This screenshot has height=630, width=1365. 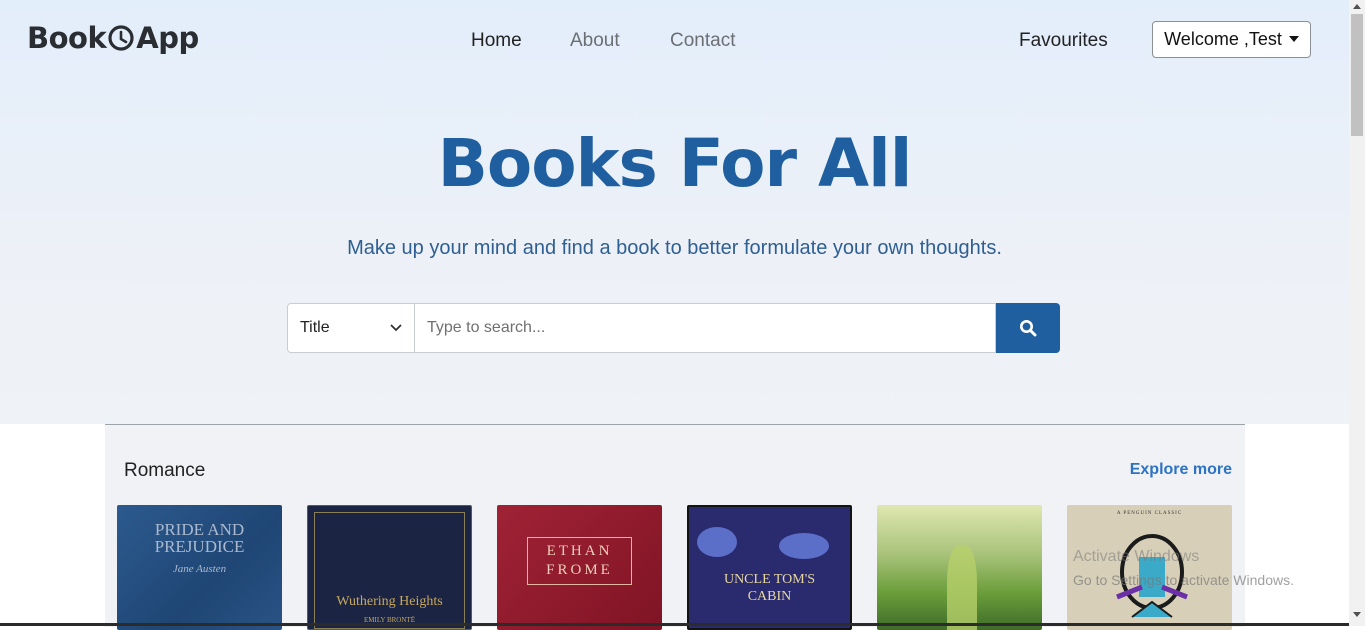 I want to click on search-type-select: Title, so click(x=351, y=328).